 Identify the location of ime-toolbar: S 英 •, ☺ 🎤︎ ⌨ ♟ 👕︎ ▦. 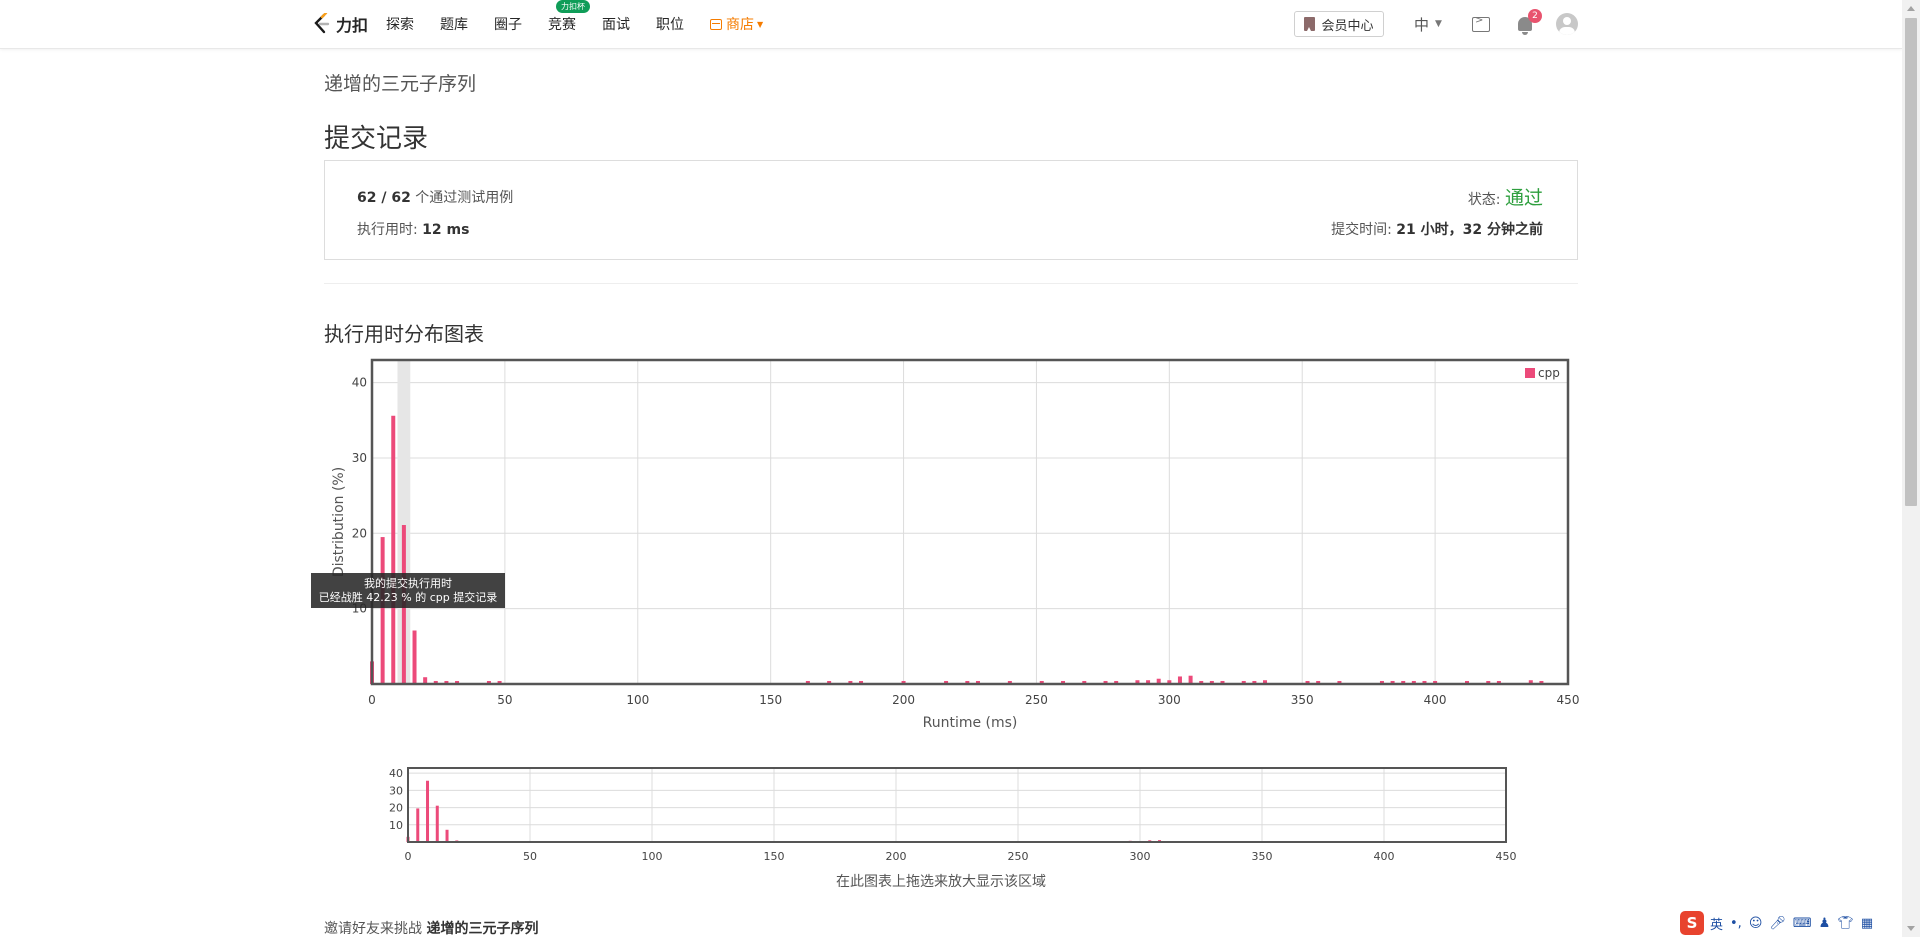
(1780, 923).